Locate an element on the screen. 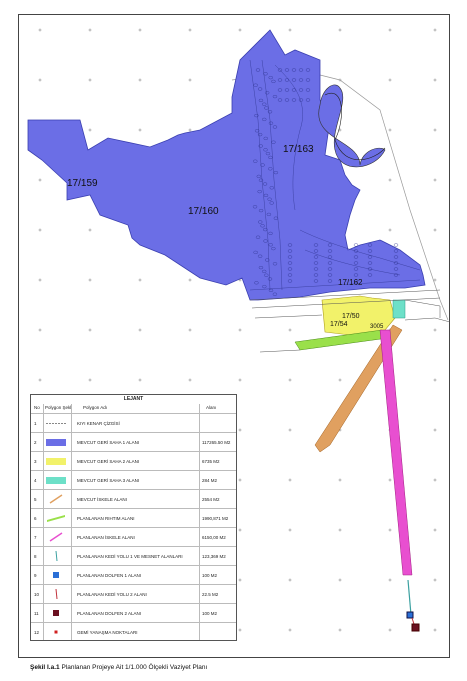  legend-row-number: 10 is located at coordinates (37, 594).